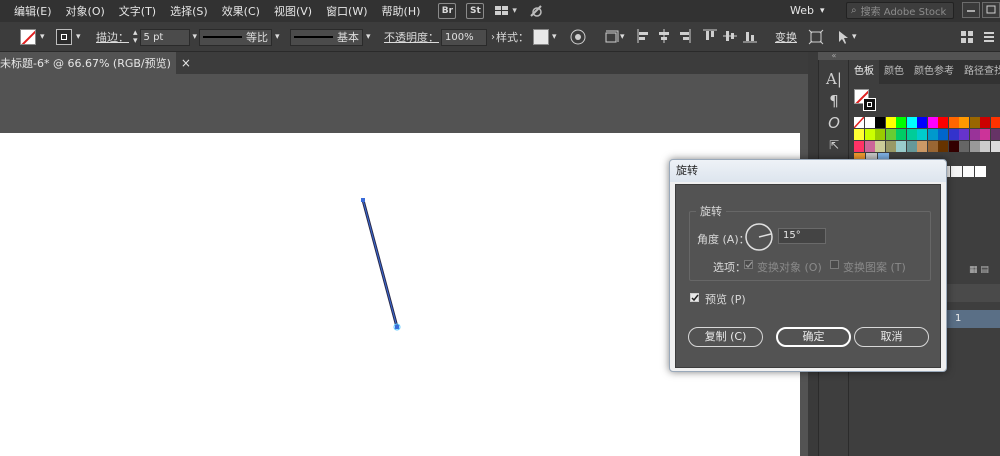 The width and height of the screenshot is (1000, 456). Describe the element at coordinates (85, 11) in the screenshot. I see `menu-object: 对象(O)` at that location.